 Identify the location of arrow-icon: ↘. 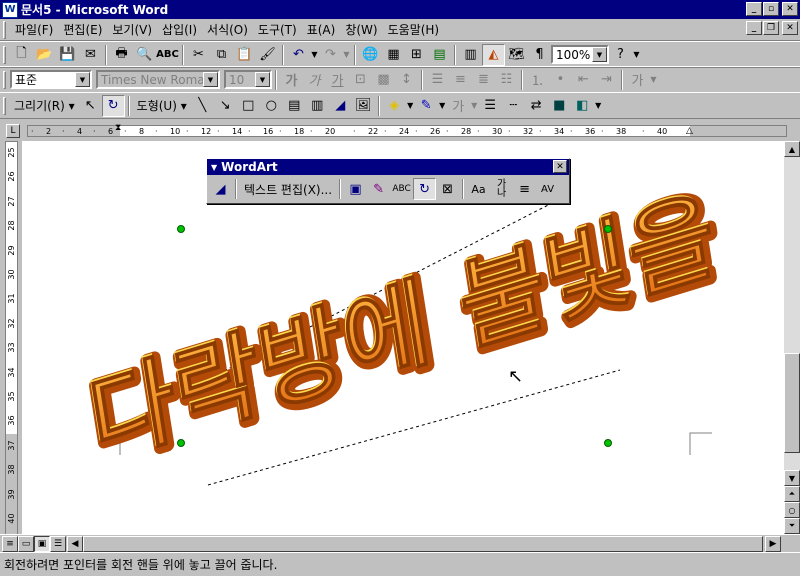
(225, 106).